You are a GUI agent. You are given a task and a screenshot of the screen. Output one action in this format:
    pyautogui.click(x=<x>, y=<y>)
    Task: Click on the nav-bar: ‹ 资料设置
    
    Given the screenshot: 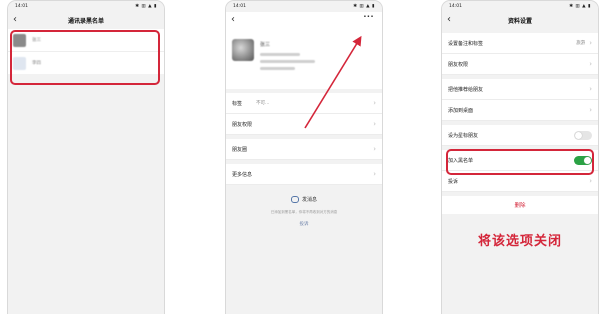 What is the action you would take?
    pyautogui.click(x=520, y=20)
    